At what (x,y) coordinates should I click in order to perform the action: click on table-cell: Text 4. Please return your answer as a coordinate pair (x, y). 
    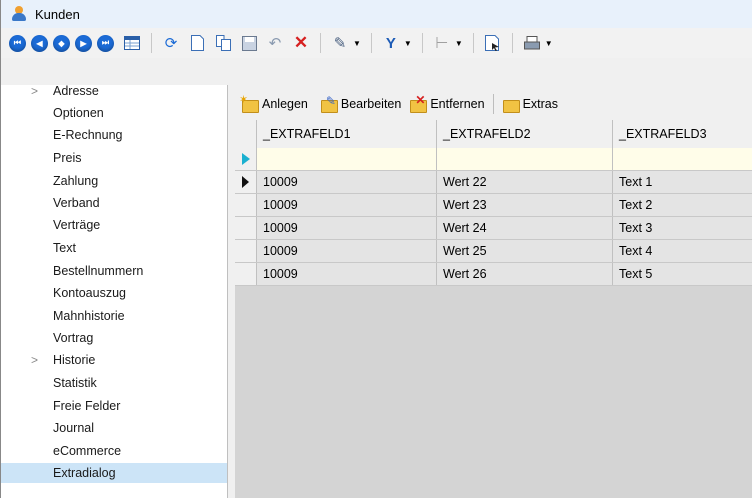
    Looking at the image, I should click on (682, 251).